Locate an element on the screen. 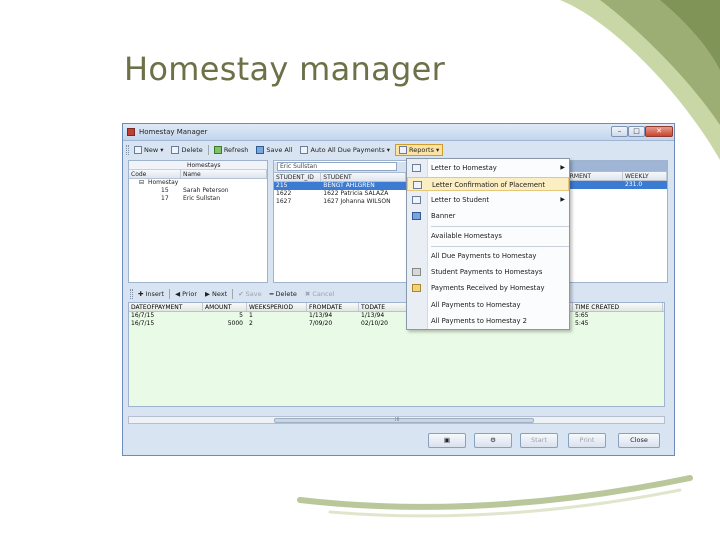 This screenshot has width=720, height=540. app-icon is located at coordinates (131, 132).